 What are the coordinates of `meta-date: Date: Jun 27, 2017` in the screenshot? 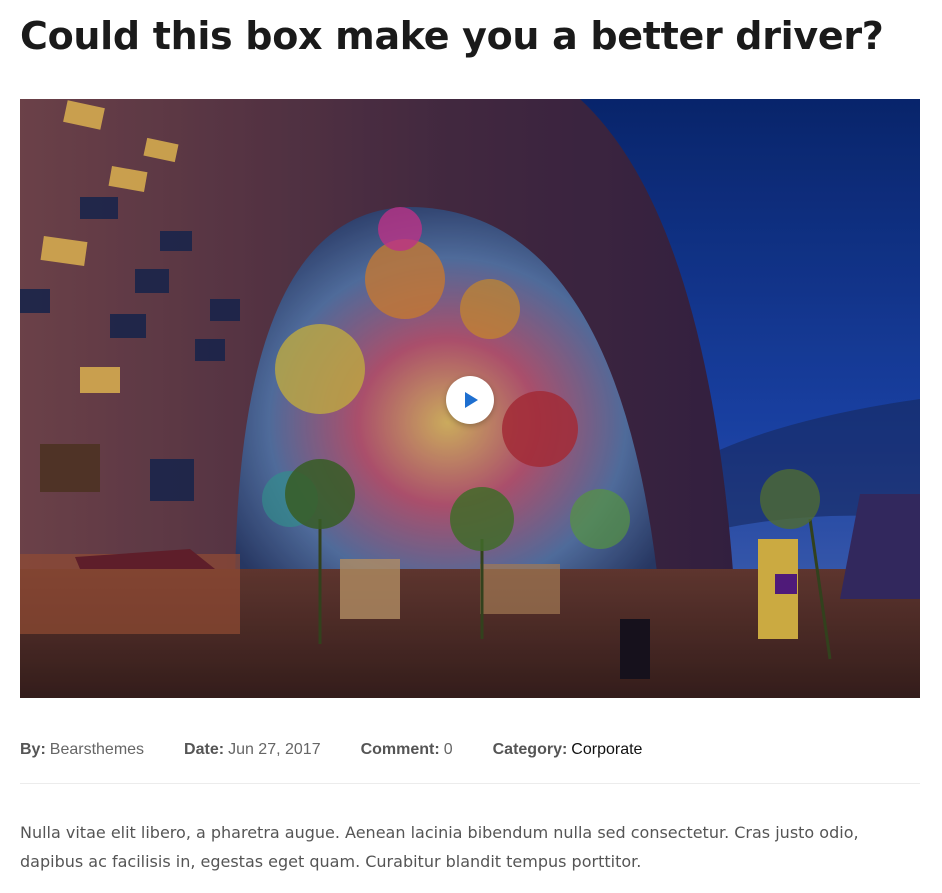 It's located at (252, 750).